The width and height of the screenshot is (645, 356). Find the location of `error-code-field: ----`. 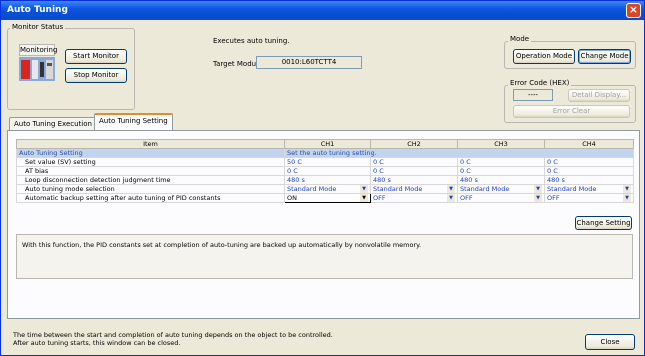

error-code-field: ---- is located at coordinates (533, 95).